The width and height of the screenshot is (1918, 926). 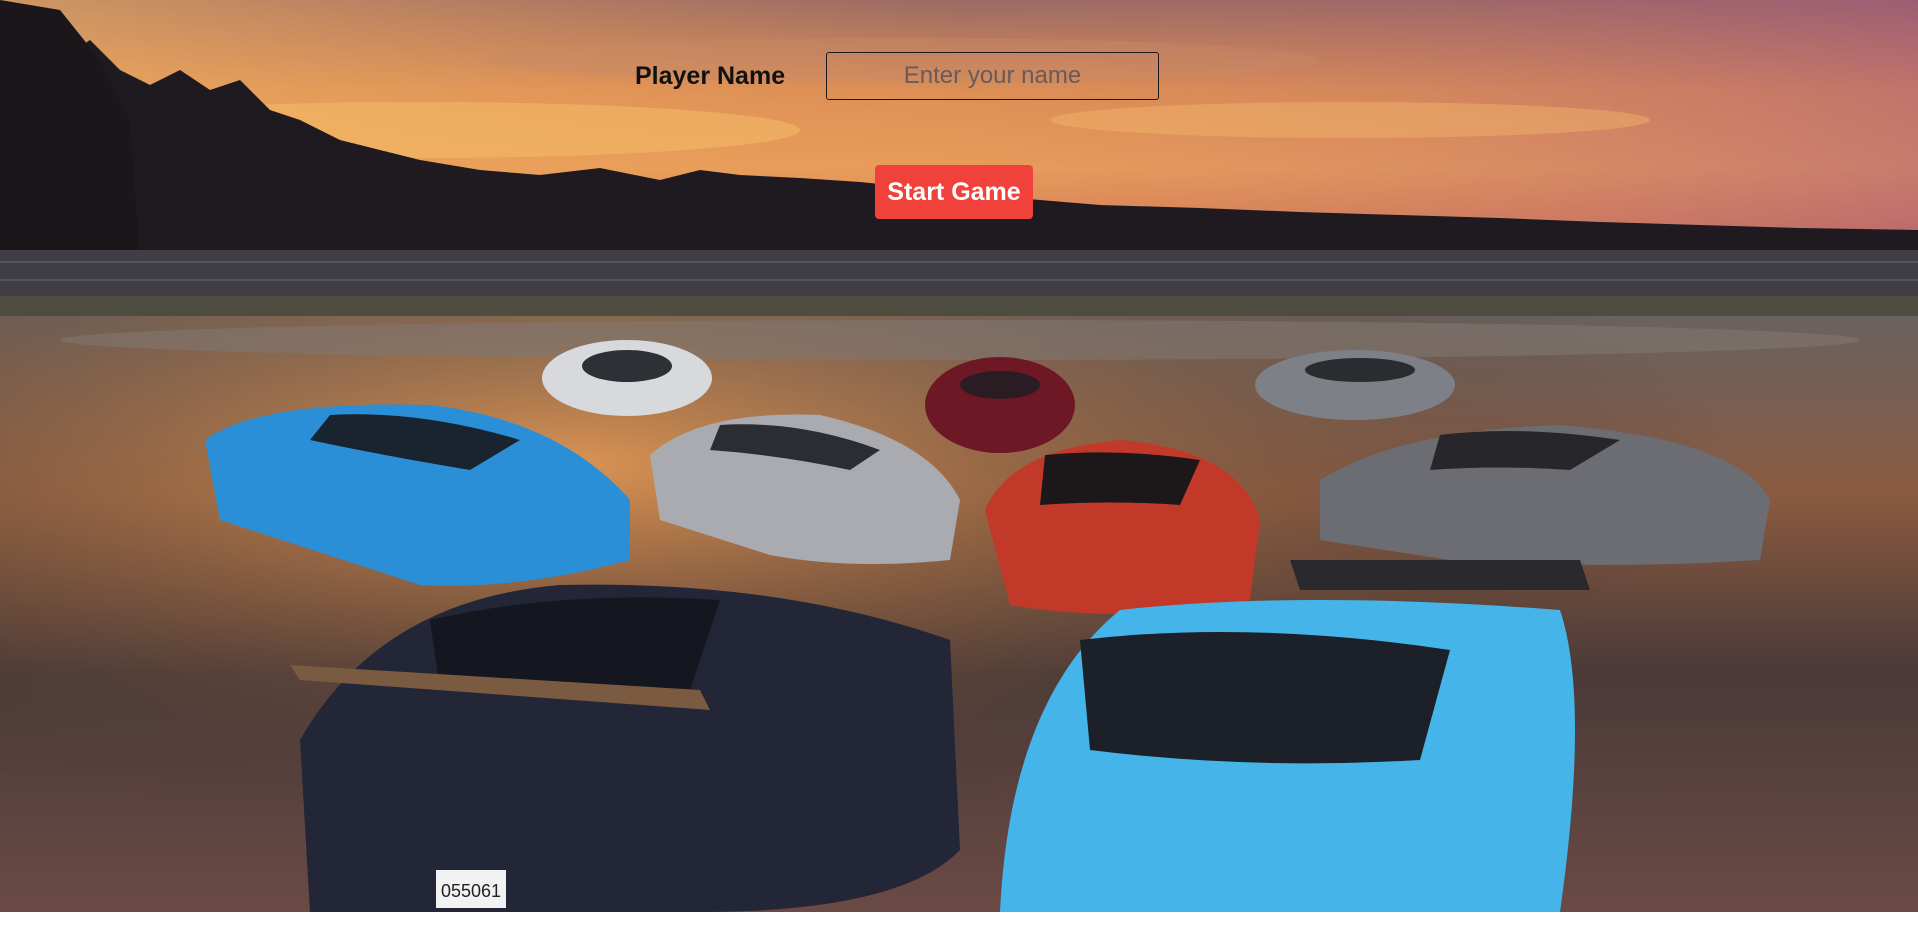 What do you see at coordinates (954, 192) in the screenshot?
I see `start-game-button: Start Game` at bounding box center [954, 192].